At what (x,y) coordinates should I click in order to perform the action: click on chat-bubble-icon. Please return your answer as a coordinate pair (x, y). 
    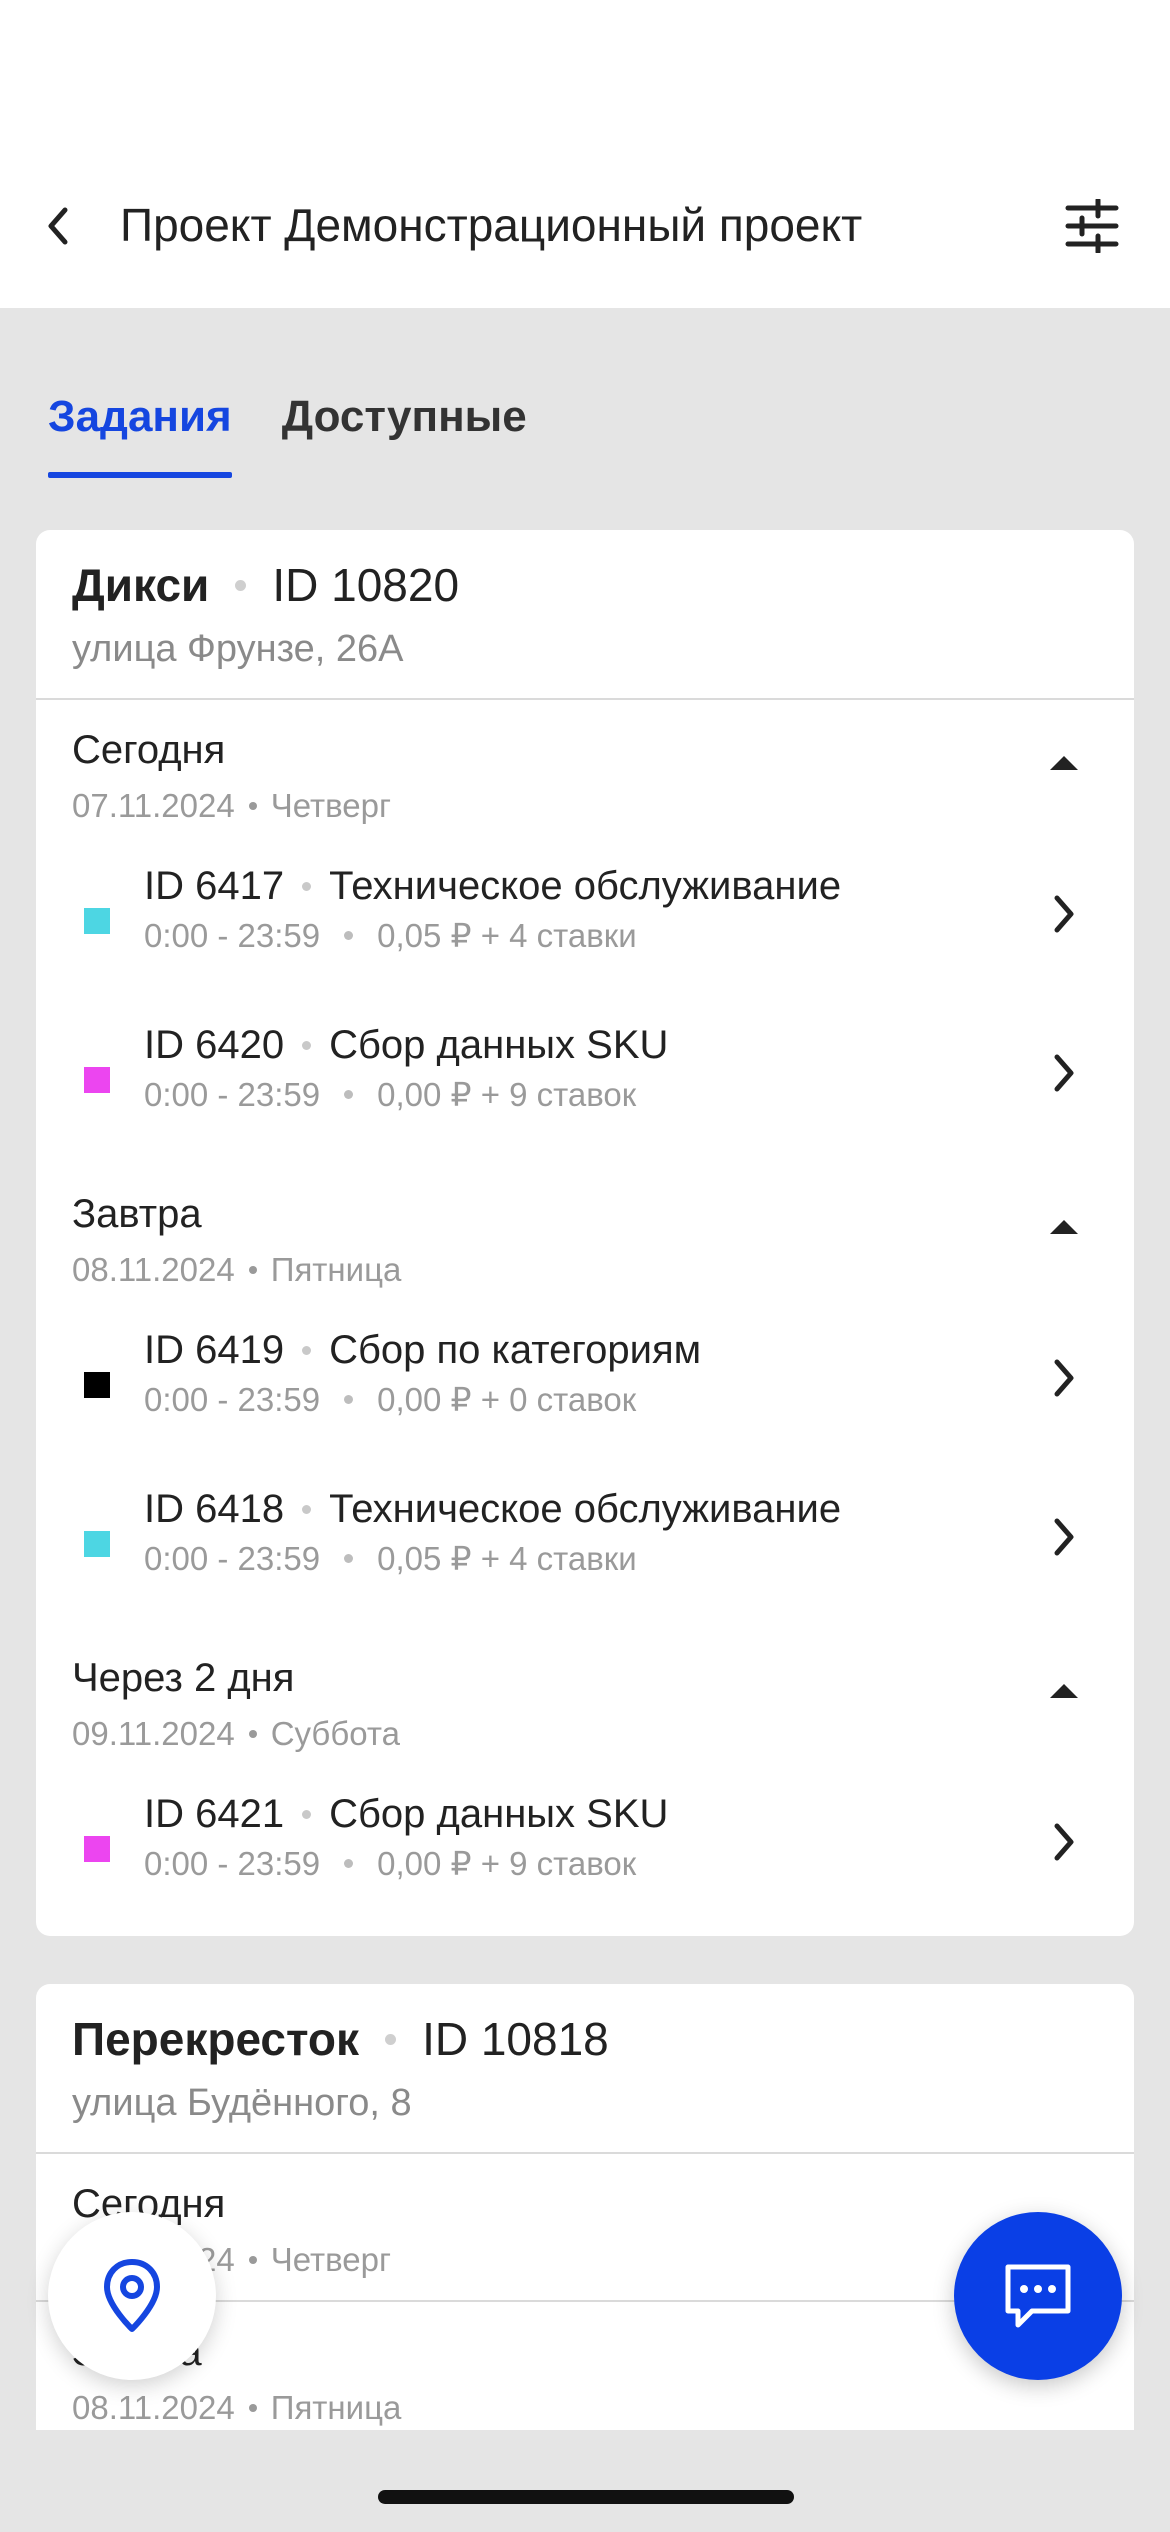
    Looking at the image, I should click on (1038, 2296).